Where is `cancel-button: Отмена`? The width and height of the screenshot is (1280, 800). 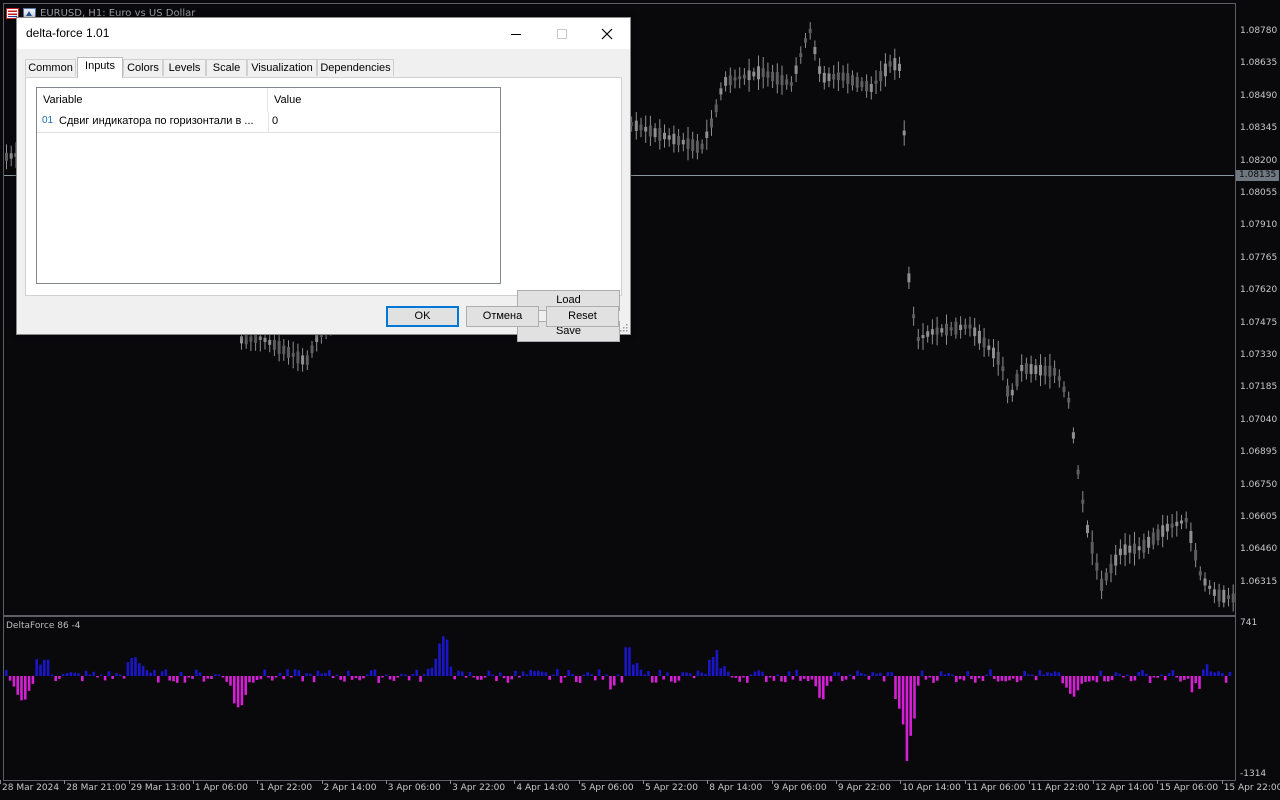 cancel-button: Отмена is located at coordinates (502, 316).